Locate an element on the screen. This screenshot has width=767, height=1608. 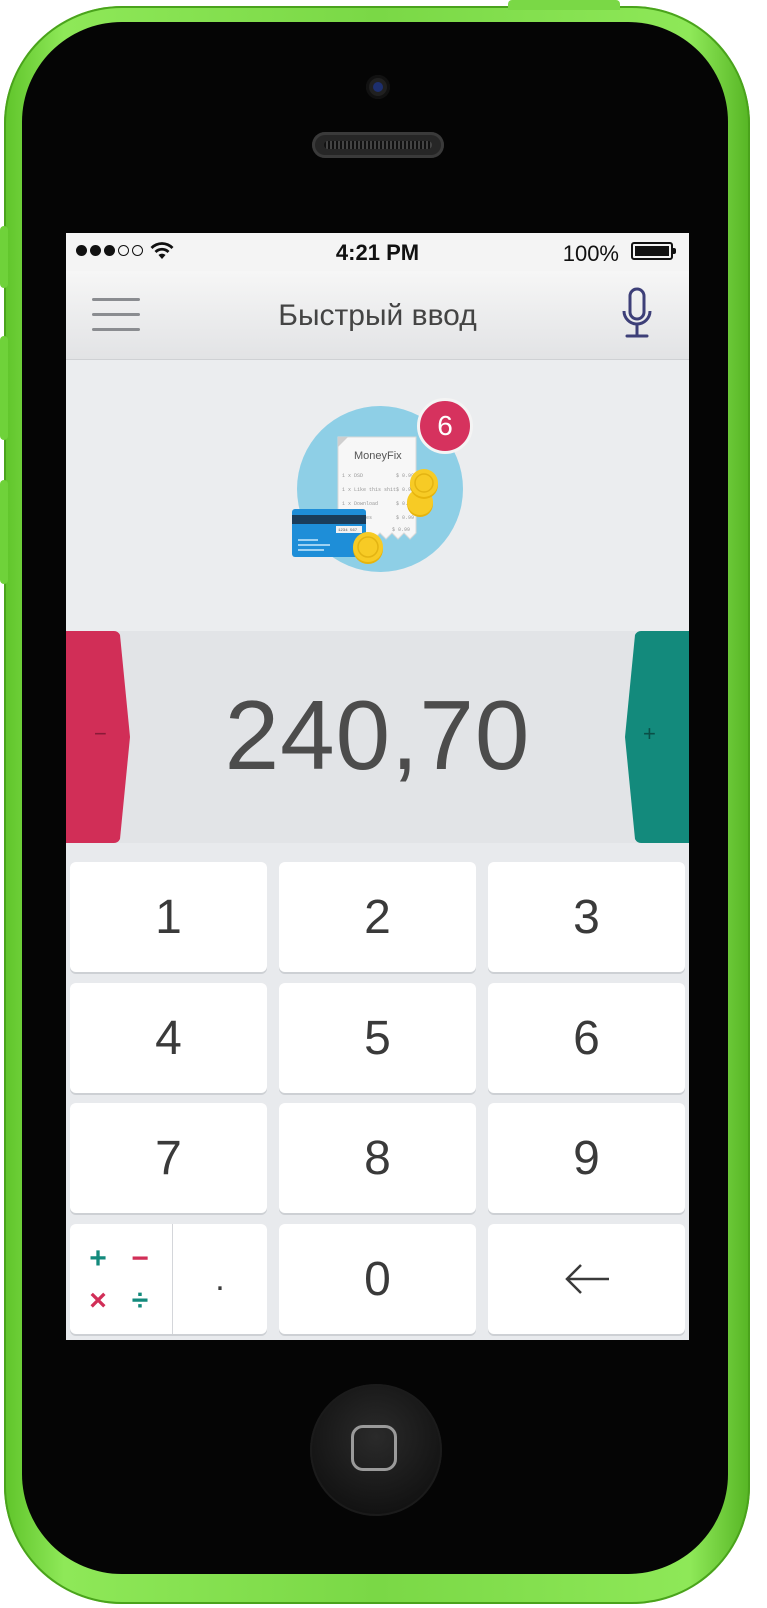
income-tab-shape is located at coordinates (657, 737).